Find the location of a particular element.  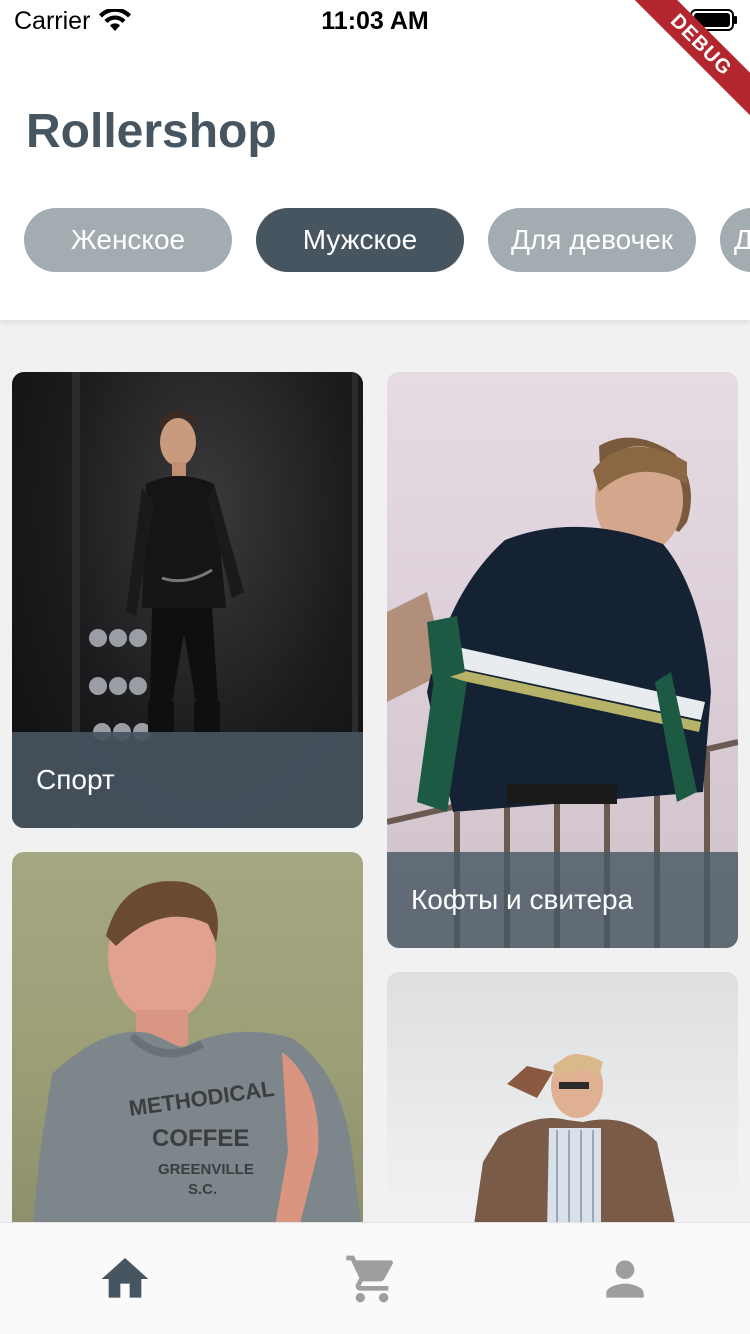

category-card-jackets is located at coordinates (562, 1102).